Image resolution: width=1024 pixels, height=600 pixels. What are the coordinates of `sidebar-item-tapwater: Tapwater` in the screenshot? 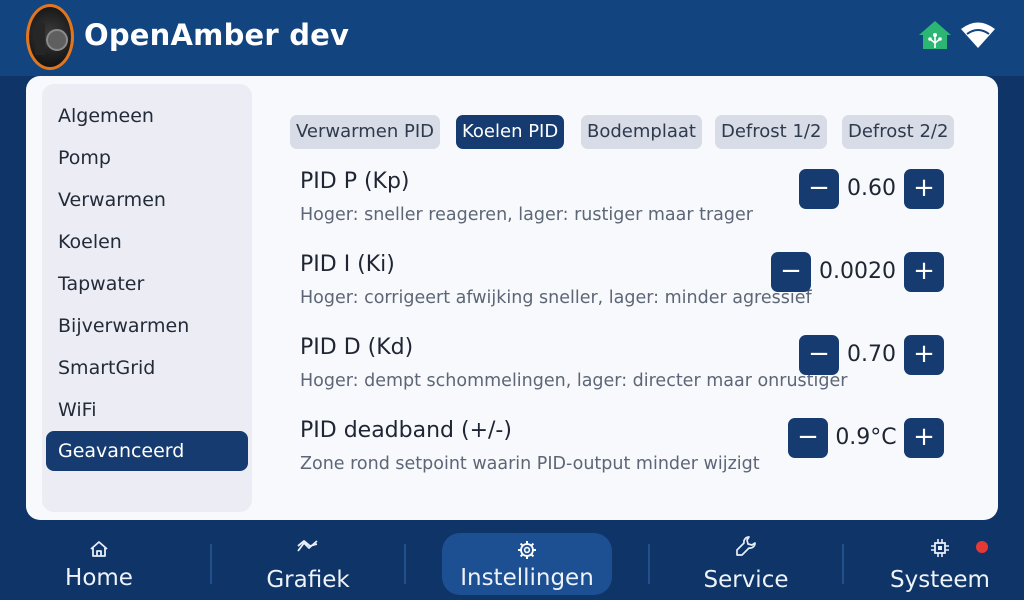 It's located at (147, 284).